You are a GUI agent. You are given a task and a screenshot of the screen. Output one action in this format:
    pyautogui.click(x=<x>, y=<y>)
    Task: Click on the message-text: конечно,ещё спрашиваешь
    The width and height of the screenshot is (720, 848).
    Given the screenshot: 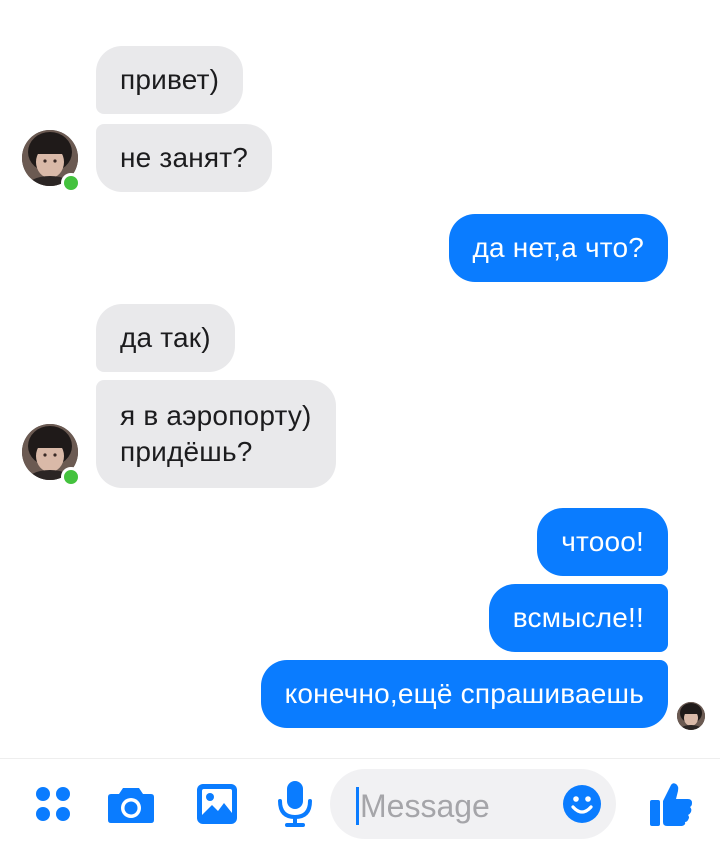 What is the action you would take?
    pyautogui.click(x=464, y=693)
    